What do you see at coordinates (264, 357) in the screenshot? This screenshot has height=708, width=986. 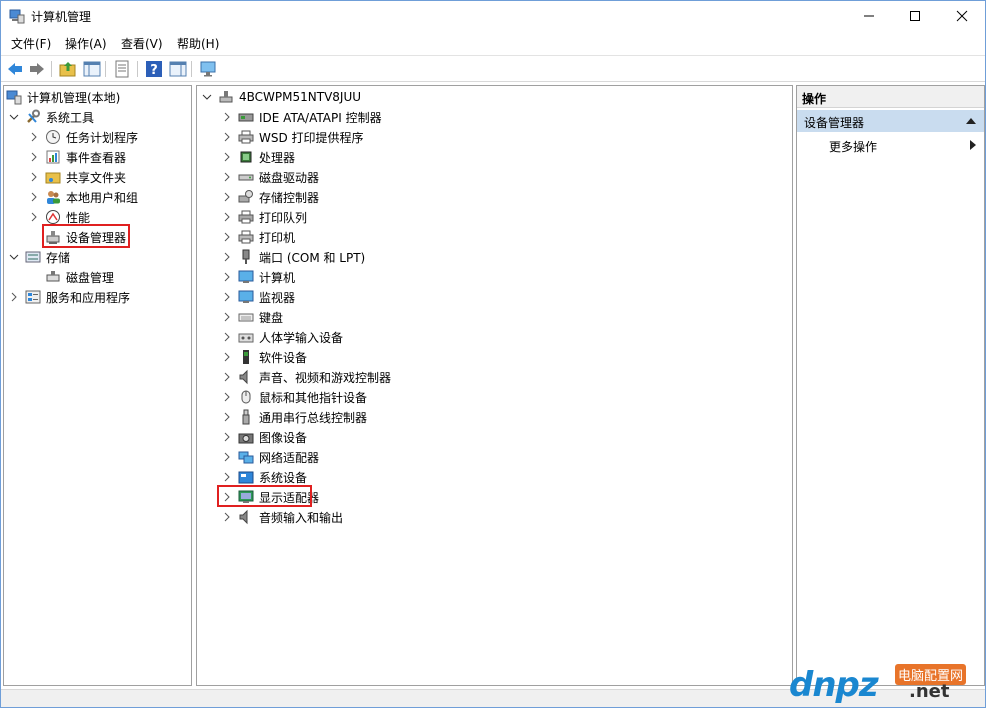 I see `device-category-row: 软件设备` at bounding box center [264, 357].